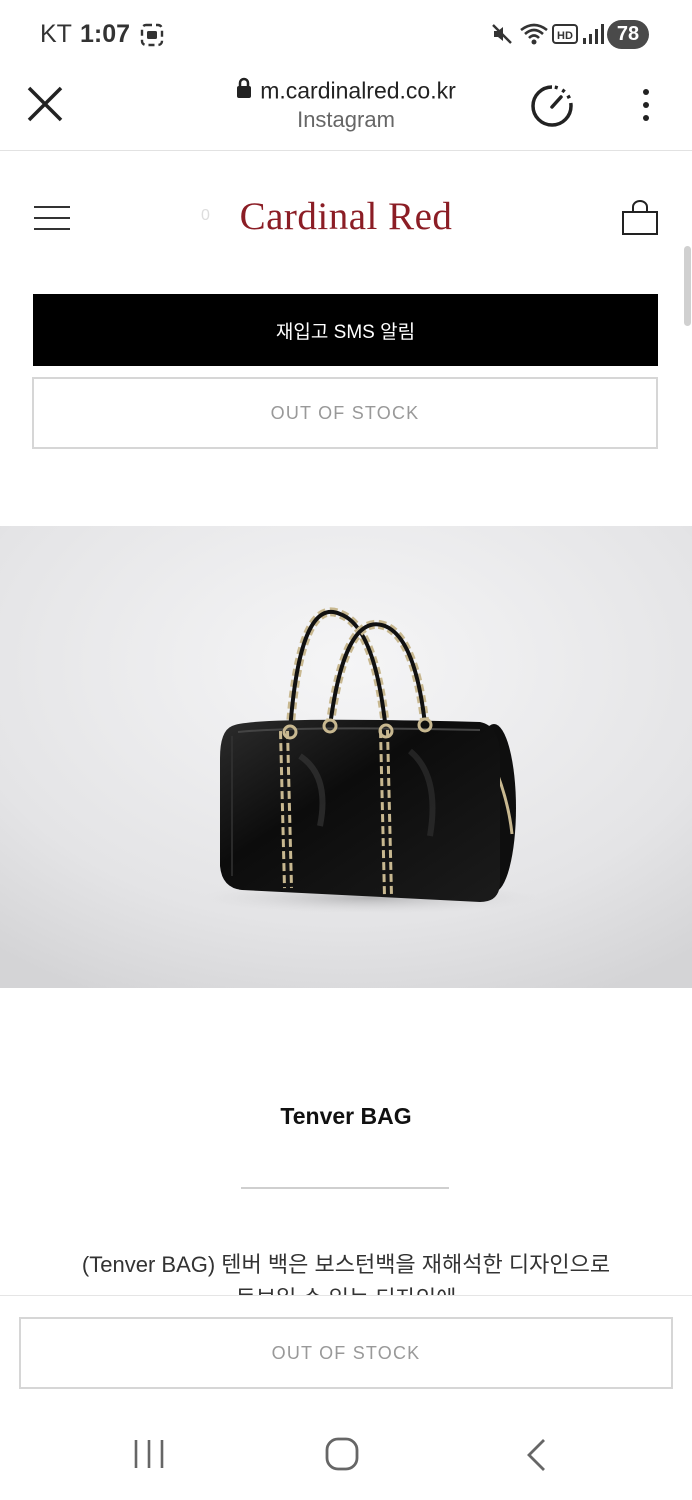 The height and width of the screenshot is (1500, 692). I want to click on hd-icon: HD, so click(565, 36).